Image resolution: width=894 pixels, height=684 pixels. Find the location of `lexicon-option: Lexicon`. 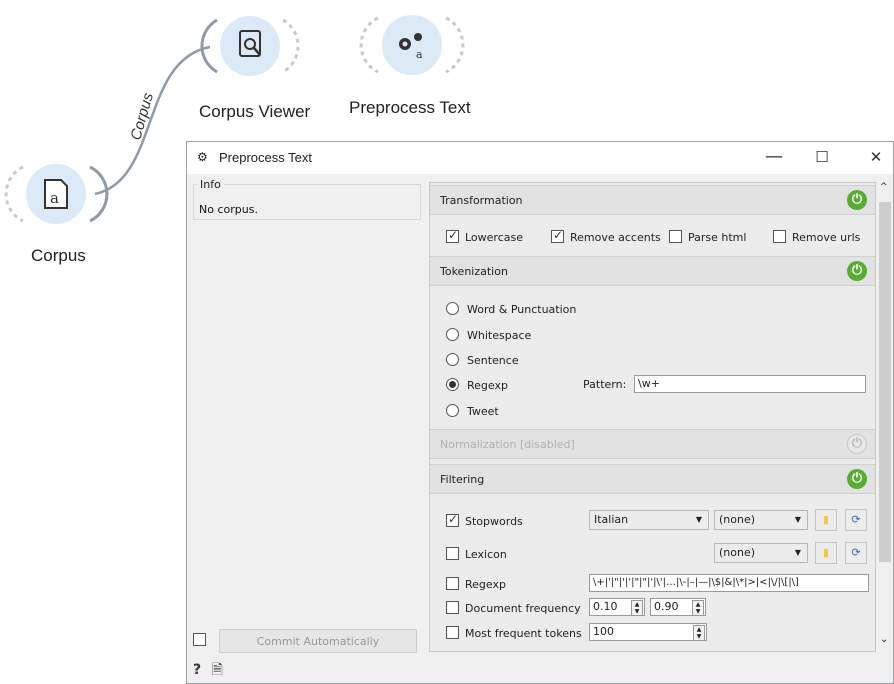

lexicon-option: Lexicon is located at coordinates (476, 554).